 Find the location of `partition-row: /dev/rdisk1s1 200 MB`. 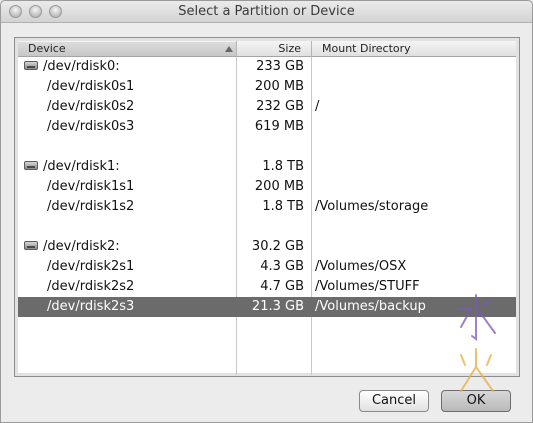

partition-row: /dev/rdisk1s1 200 MB is located at coordinates (267, 187).